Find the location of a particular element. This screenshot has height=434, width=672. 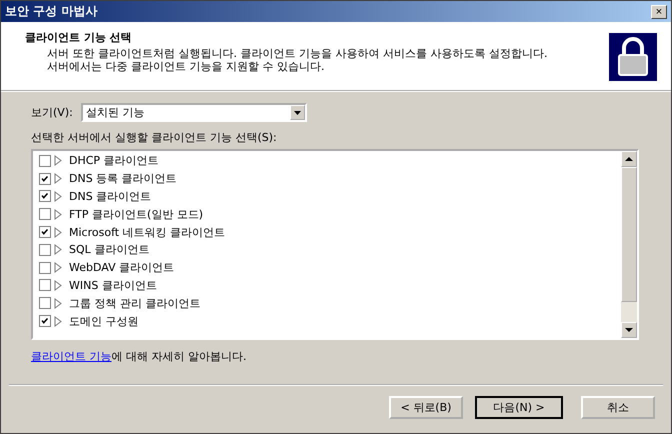

list-item: DNS 클라이언트 is located at coordinates (110, 196).